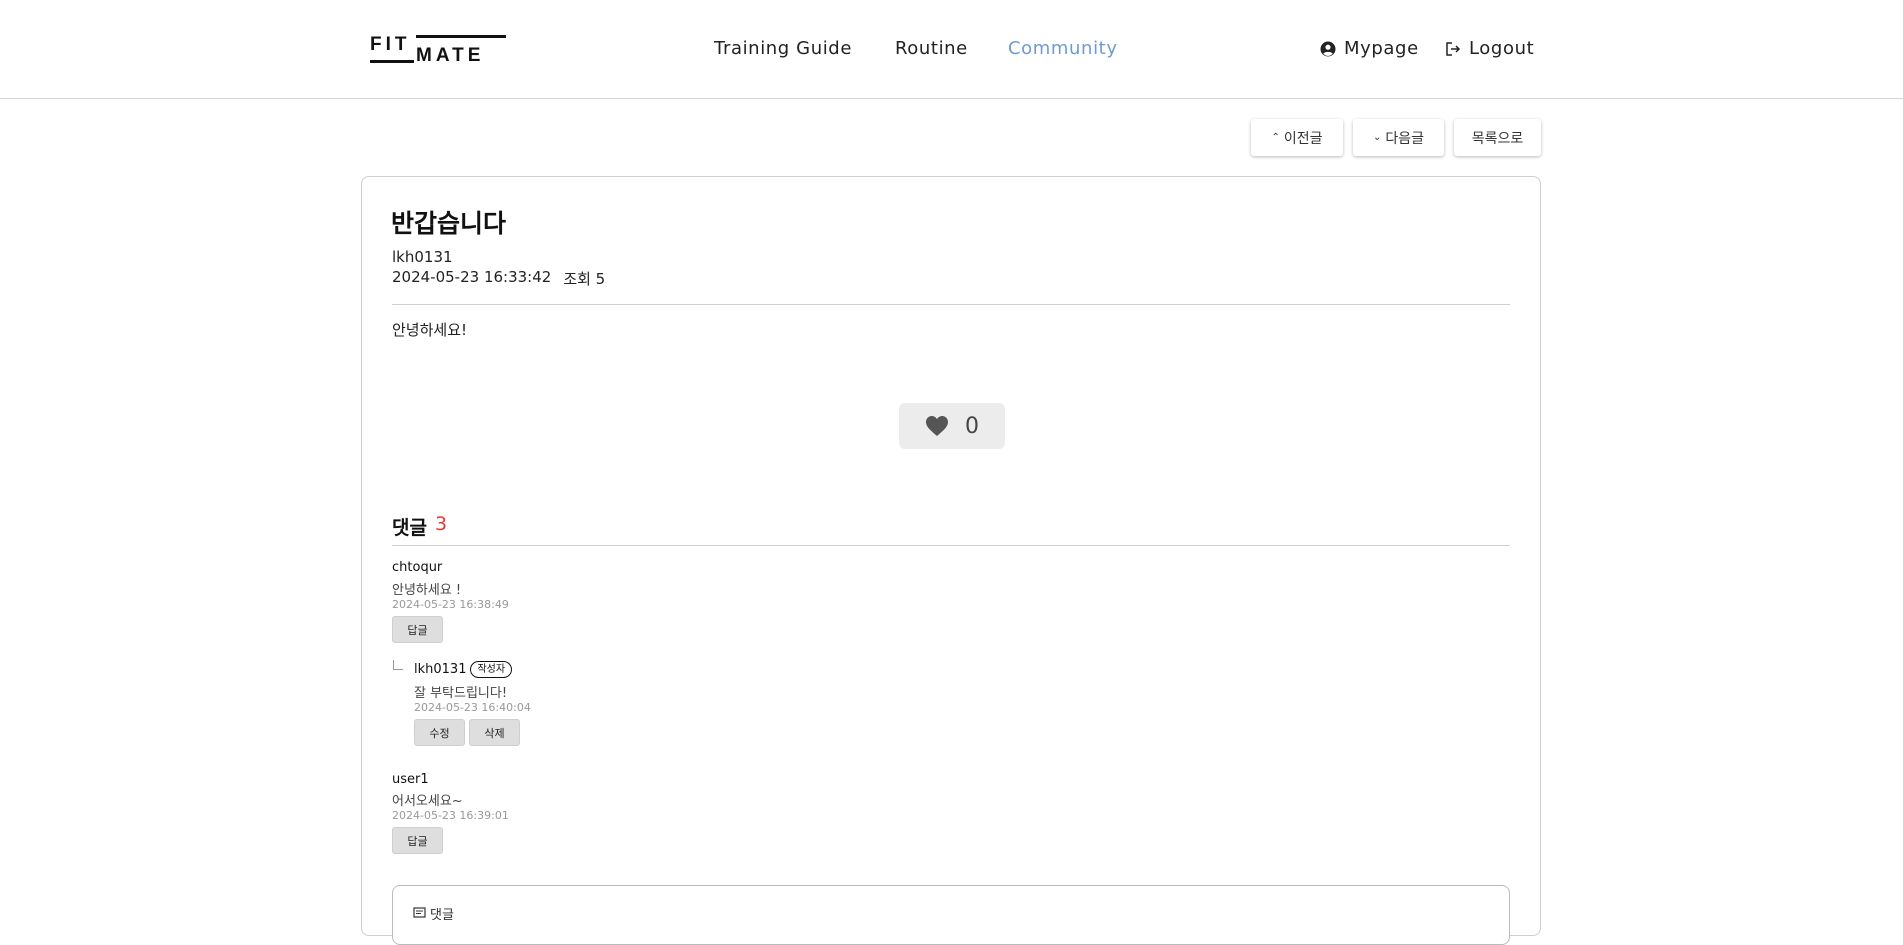 Image resolution: width=1903 pixels, height=945 pixels. Describe the element at coordinates (409, 528) in the screenshot. I see `comments-heading-label: 댓글` at that location.